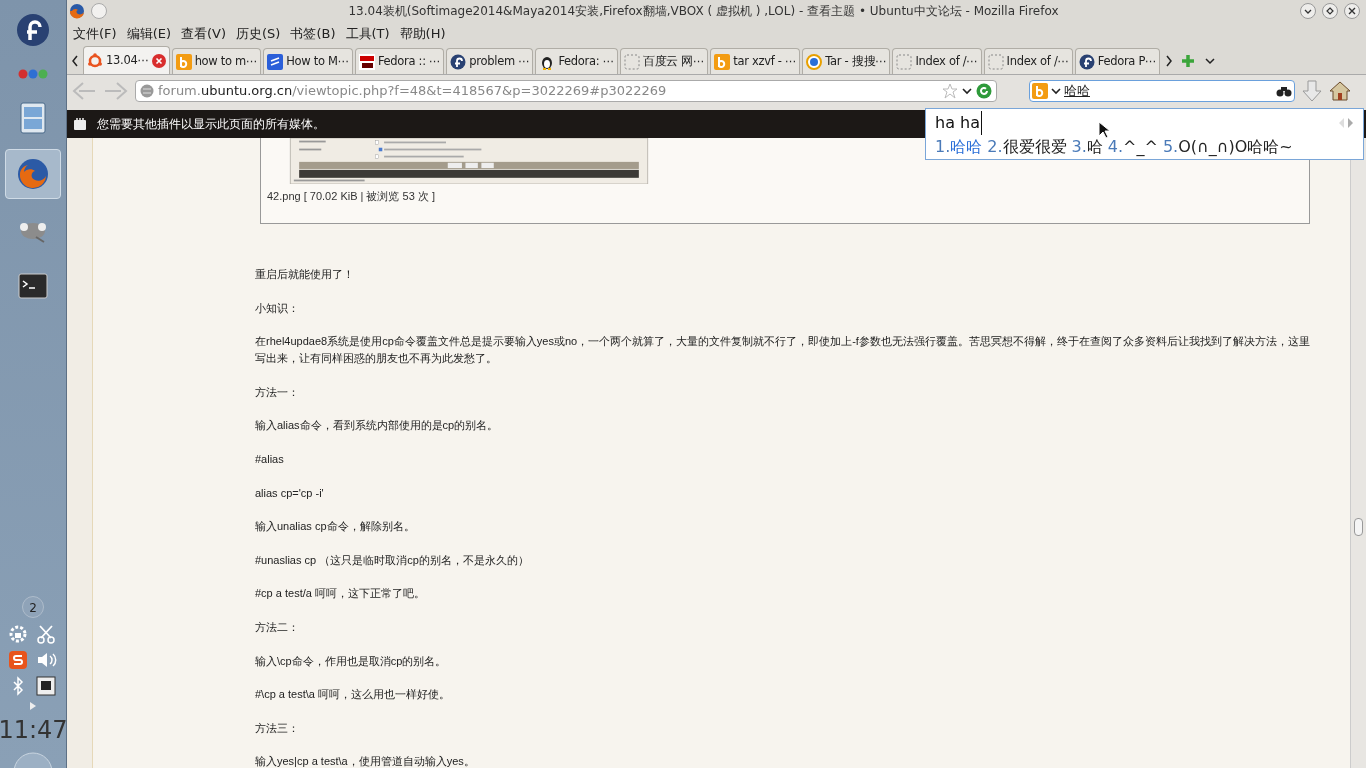  I want to click on address-field: forum.ubuntu.org.cn/viewtopic.php?f=48&t=418567&p=3022269#p3022269, so click(566, 90).